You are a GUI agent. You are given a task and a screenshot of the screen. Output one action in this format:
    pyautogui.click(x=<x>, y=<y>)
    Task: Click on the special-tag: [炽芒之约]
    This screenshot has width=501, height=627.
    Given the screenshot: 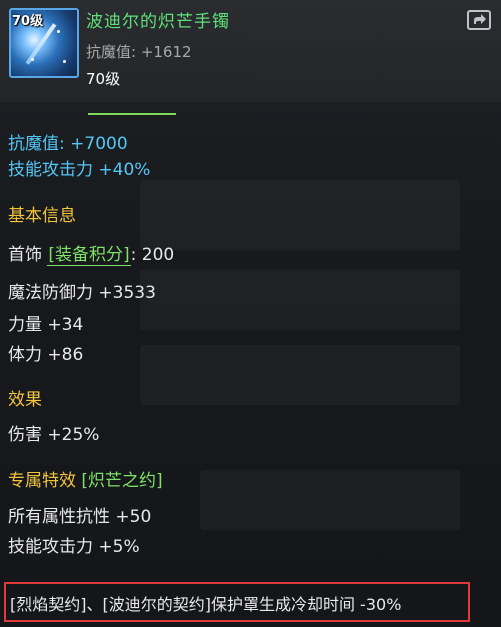 What is the action you would take?
    pyautogui.click(x=122, y=481)
    